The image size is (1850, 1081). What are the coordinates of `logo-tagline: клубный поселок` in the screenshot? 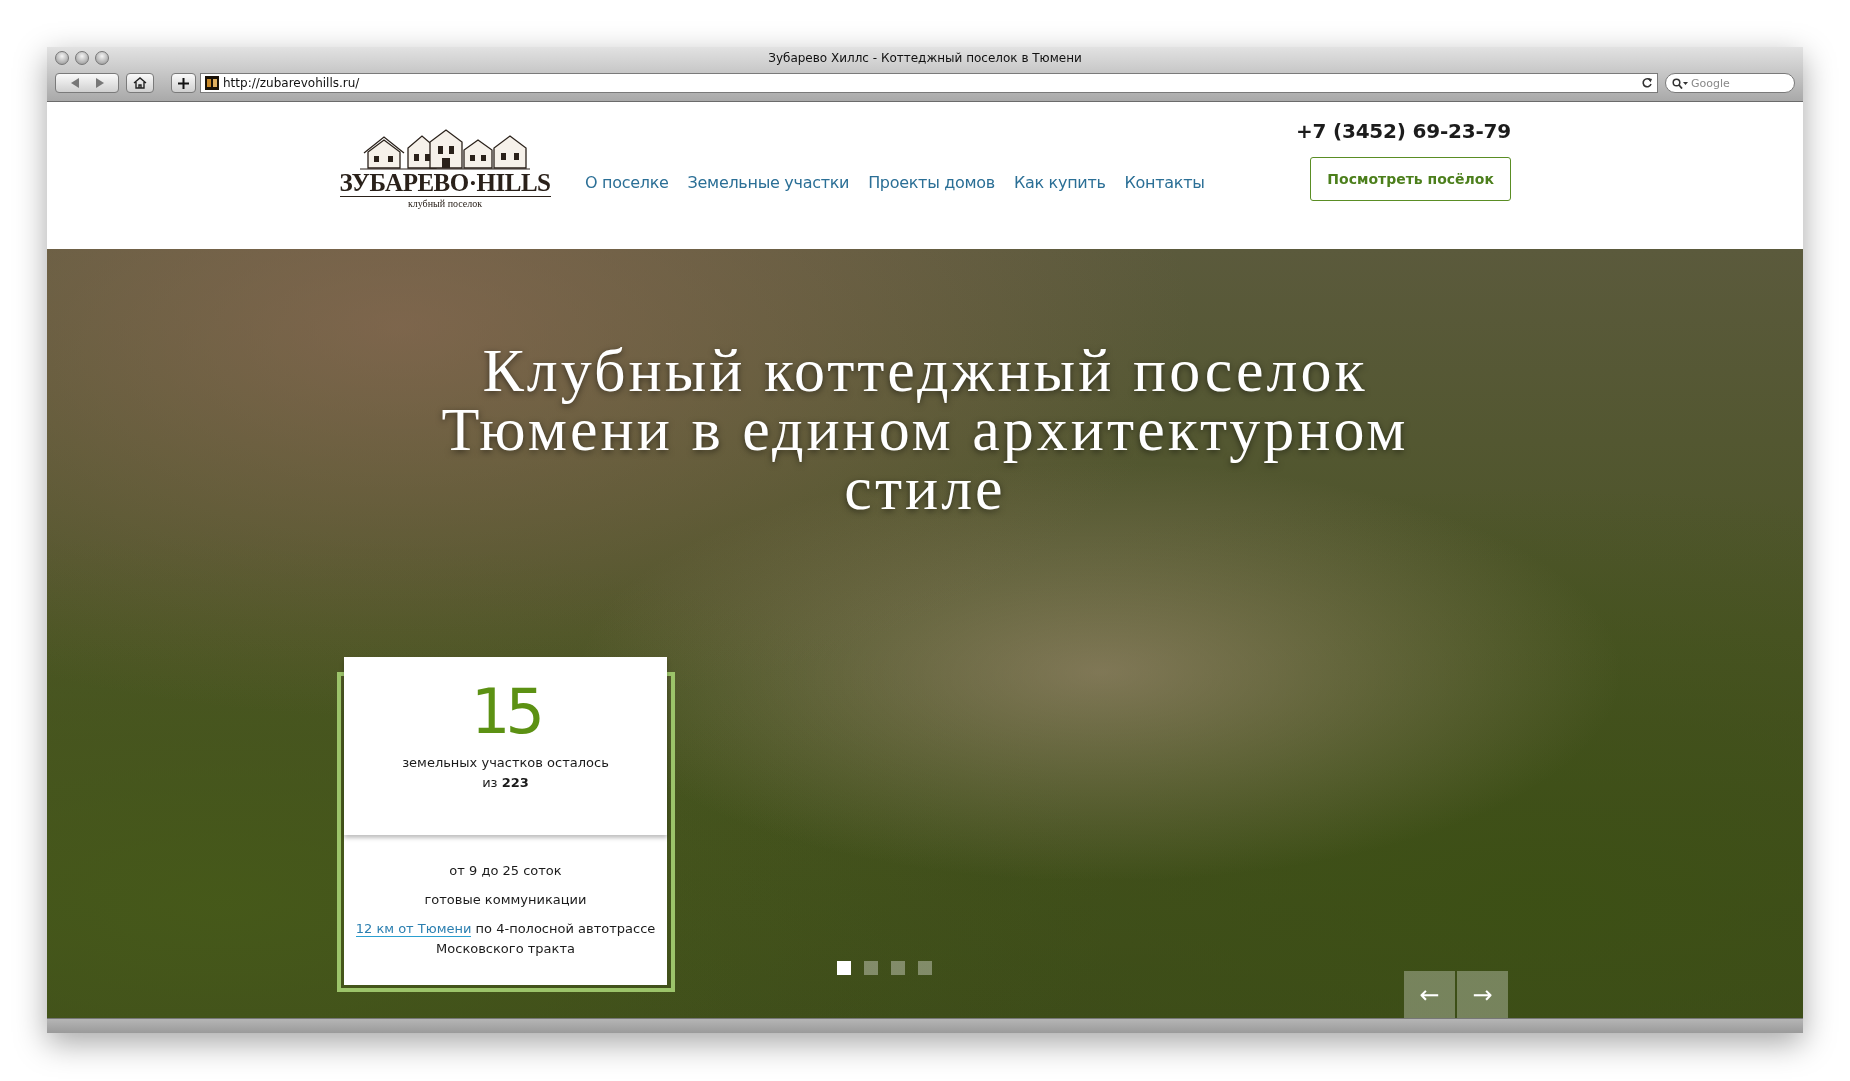 It's located at (445, 203).